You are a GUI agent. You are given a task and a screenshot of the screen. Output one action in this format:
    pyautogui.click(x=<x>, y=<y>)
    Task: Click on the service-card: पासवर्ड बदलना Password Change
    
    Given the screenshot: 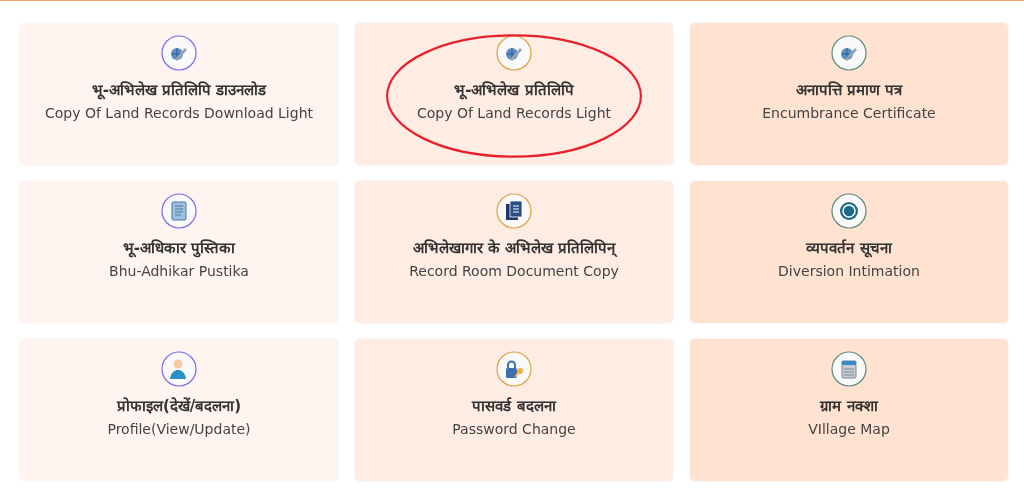 What is the action you would take?
    pyautogui.click(x=514, y=410)
    